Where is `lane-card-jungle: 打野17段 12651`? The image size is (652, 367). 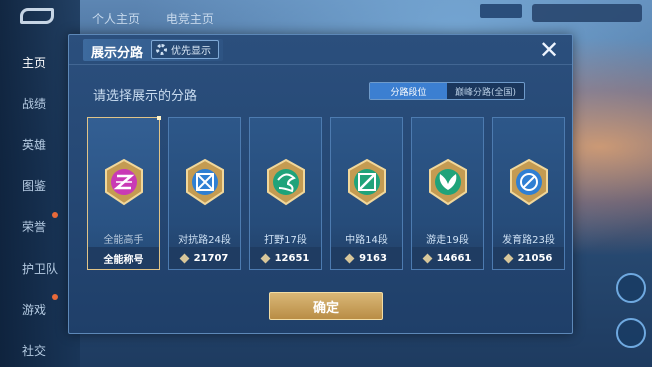
lane-card-jungle: 打野17段 12651 is located at coordinates (285, 193).